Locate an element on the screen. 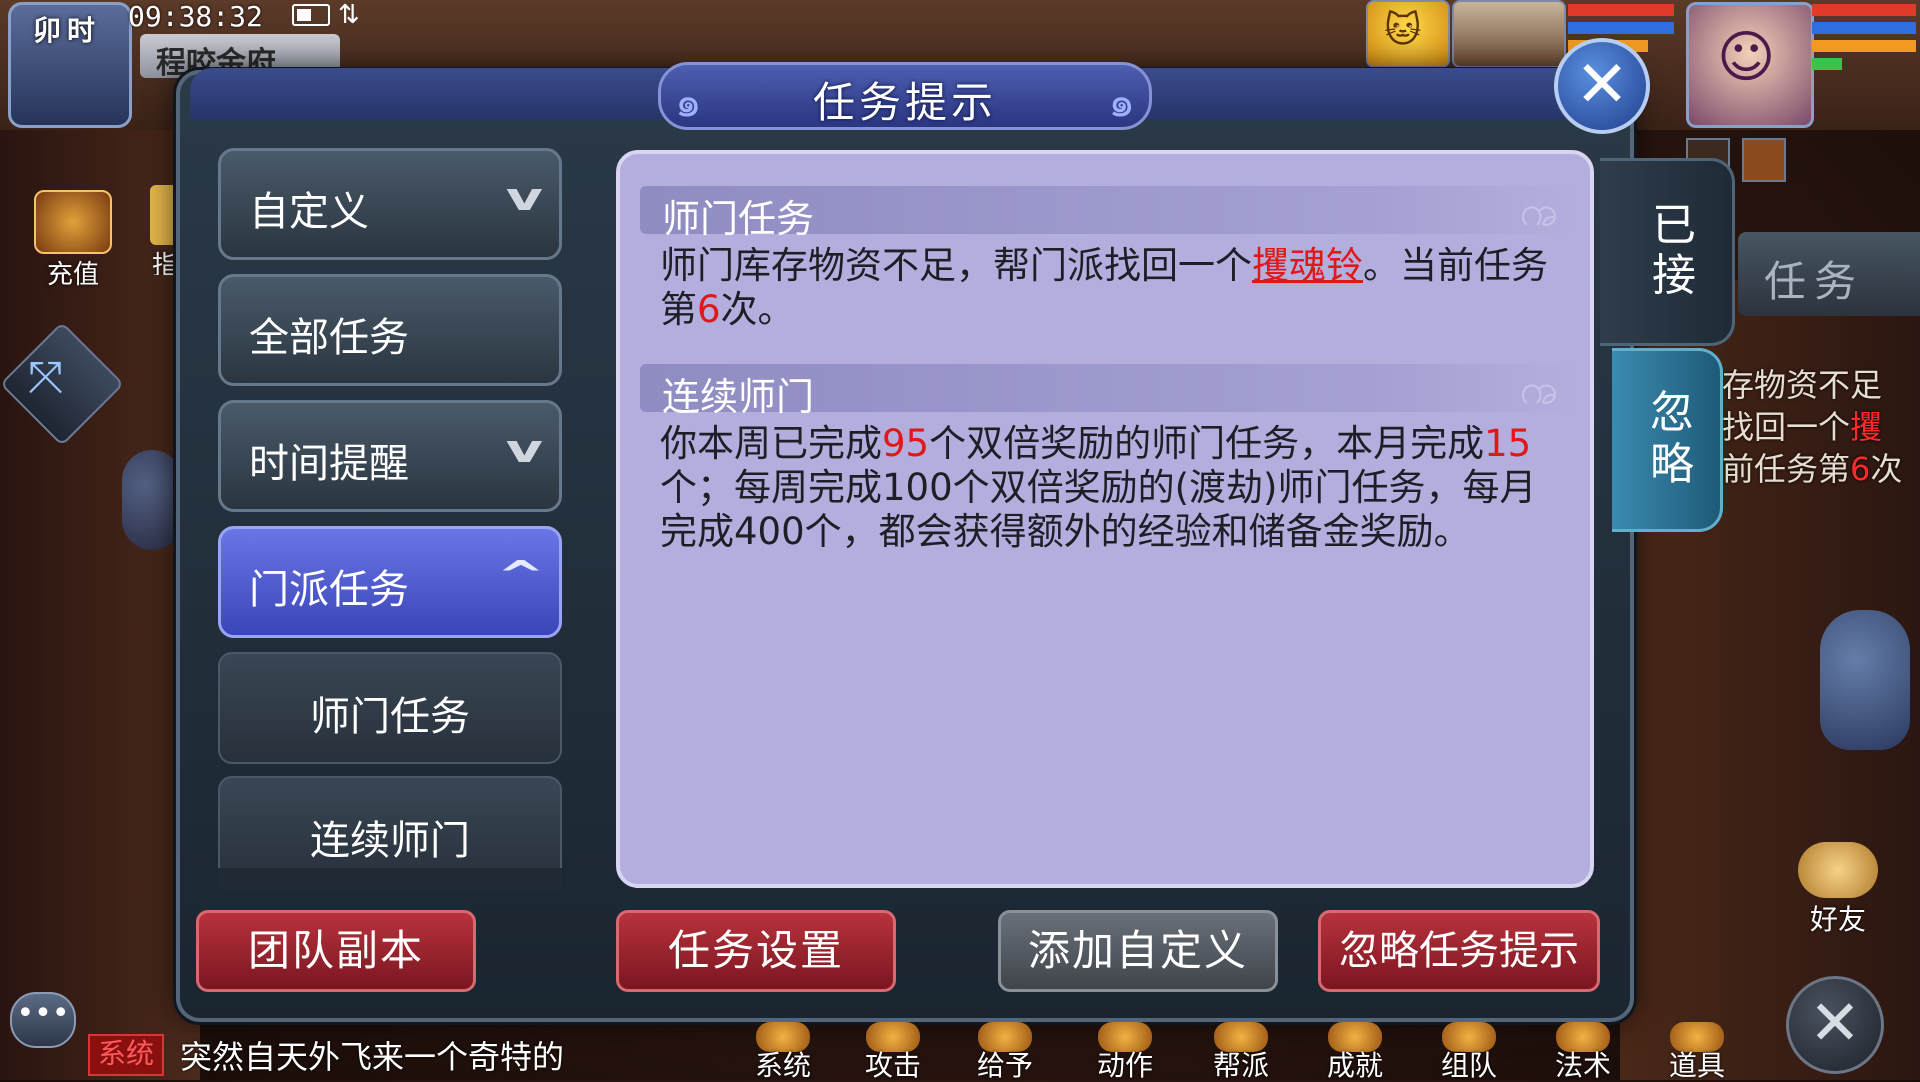  chevron-up-icon: ^ is located at coordinates (521, 575).